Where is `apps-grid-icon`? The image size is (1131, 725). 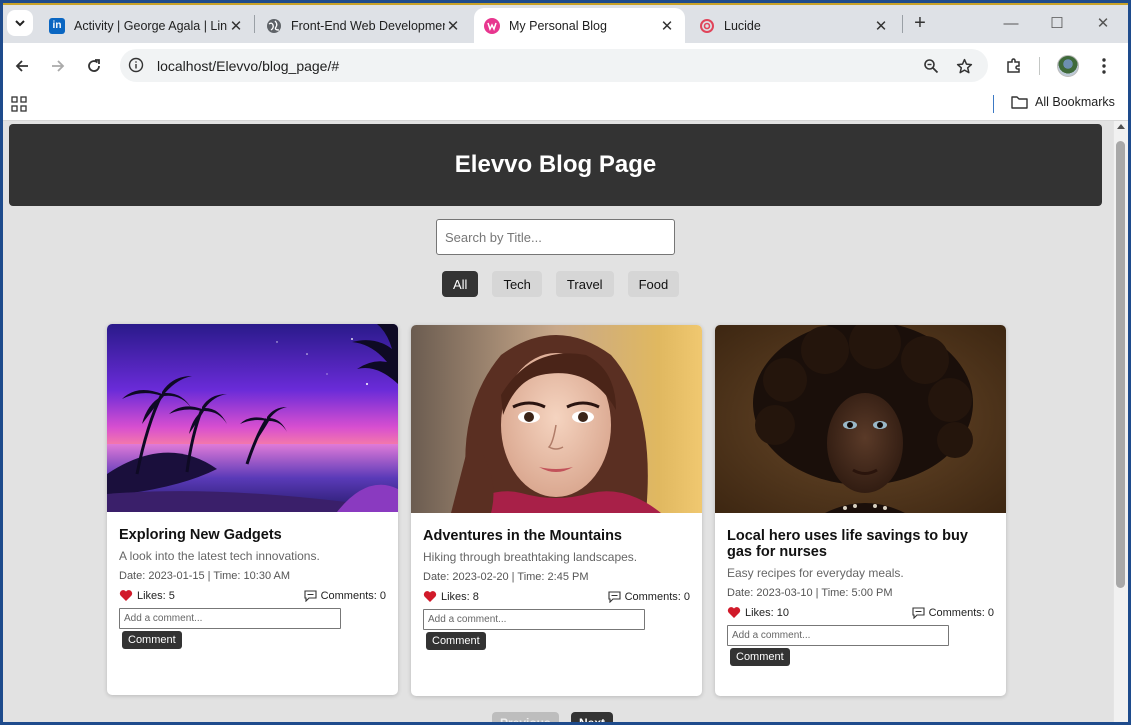 apps-grid-icon is located at coordinates (19, 106).